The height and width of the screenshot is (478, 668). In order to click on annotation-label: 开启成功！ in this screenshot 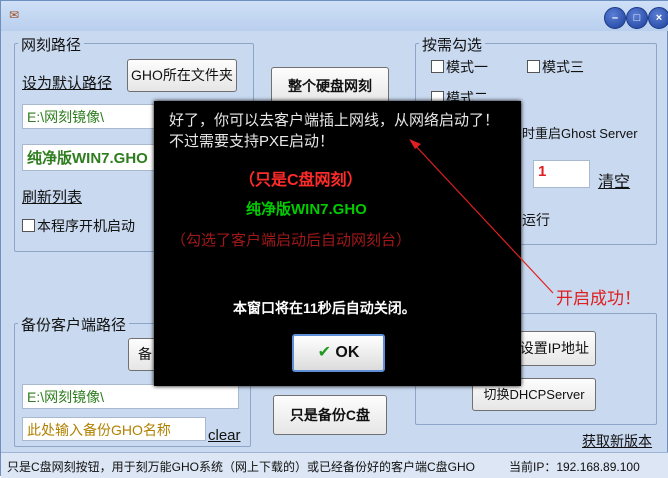, I will do `click(598, 298)`.